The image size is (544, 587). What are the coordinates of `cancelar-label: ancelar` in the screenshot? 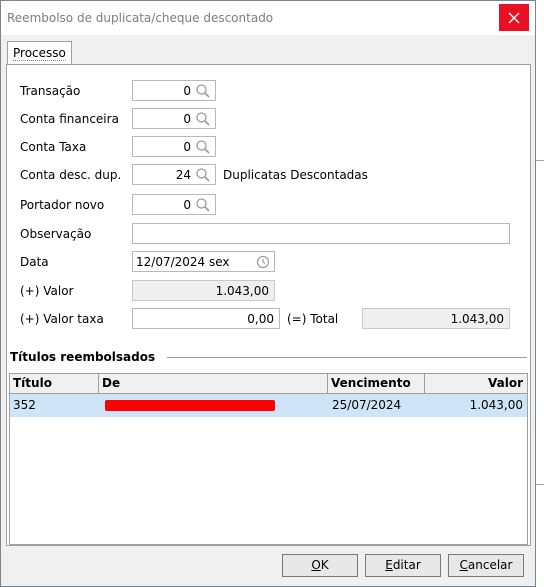 It's located at (490, 565).